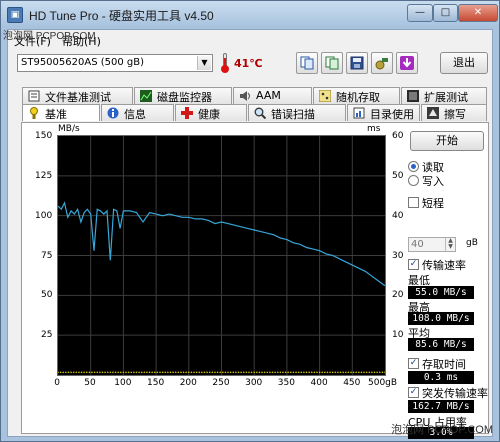 This screenshot has height=442, width=500. Describe the element at coordinates (61, 112) in the screenshot. I see `tab-benchmark: 基准` at that location.